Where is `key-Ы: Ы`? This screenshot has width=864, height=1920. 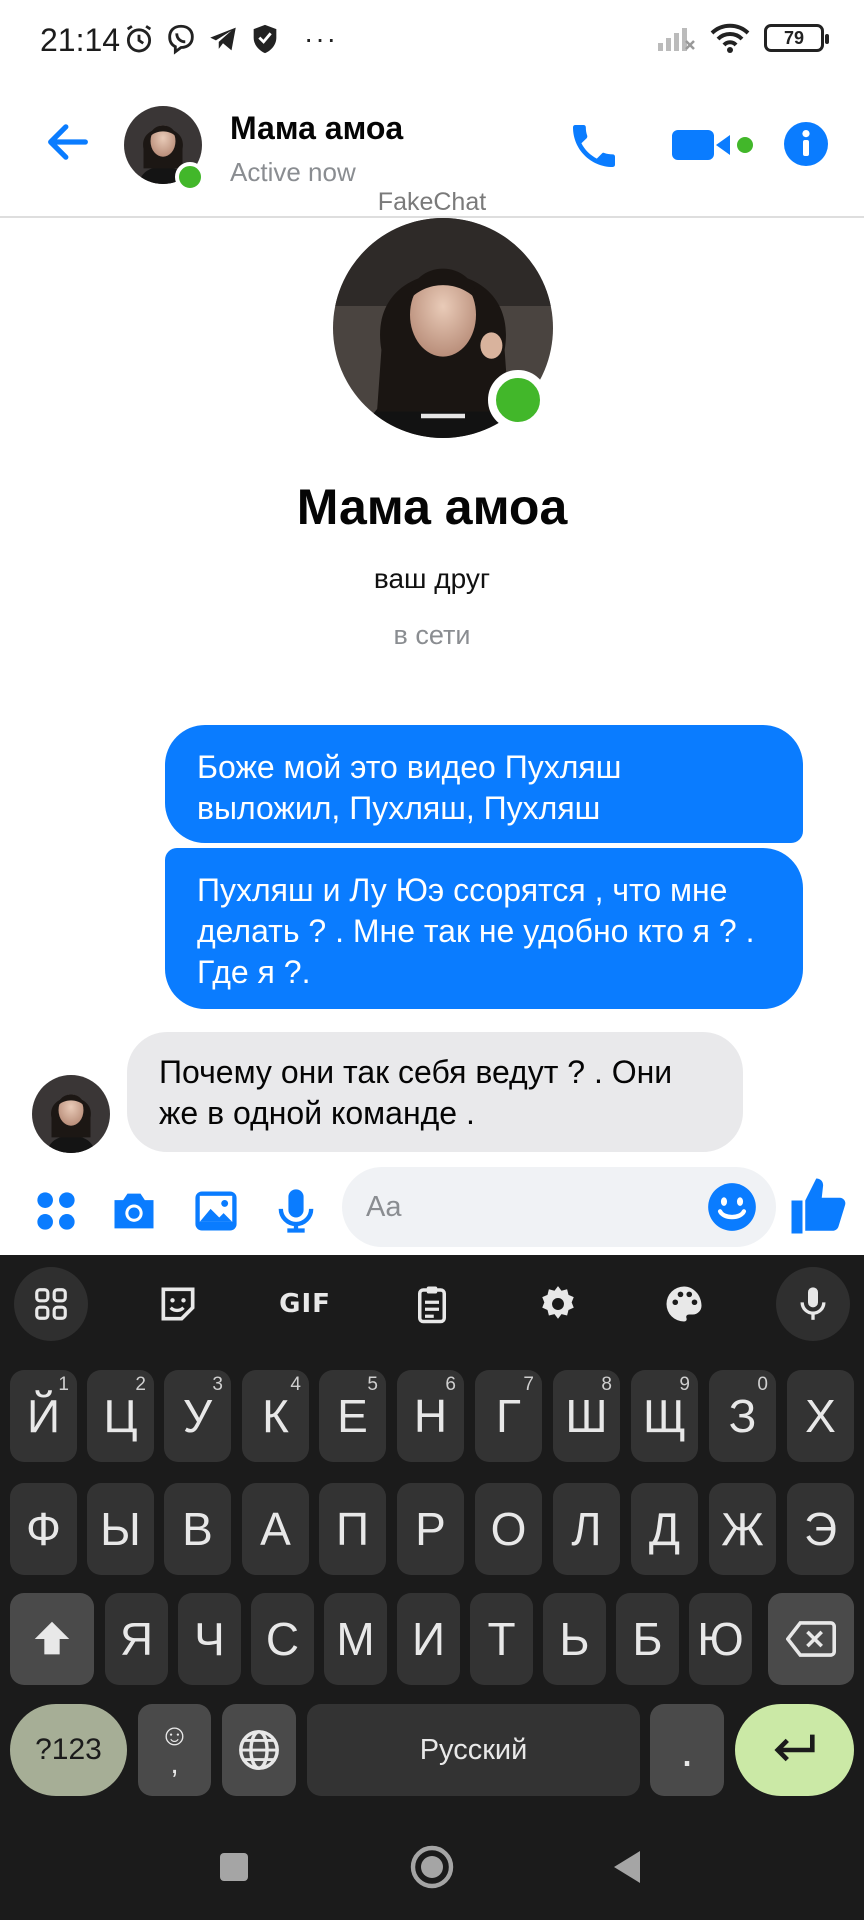
key-Ы: Ы is located at coordinates (120, 1529).